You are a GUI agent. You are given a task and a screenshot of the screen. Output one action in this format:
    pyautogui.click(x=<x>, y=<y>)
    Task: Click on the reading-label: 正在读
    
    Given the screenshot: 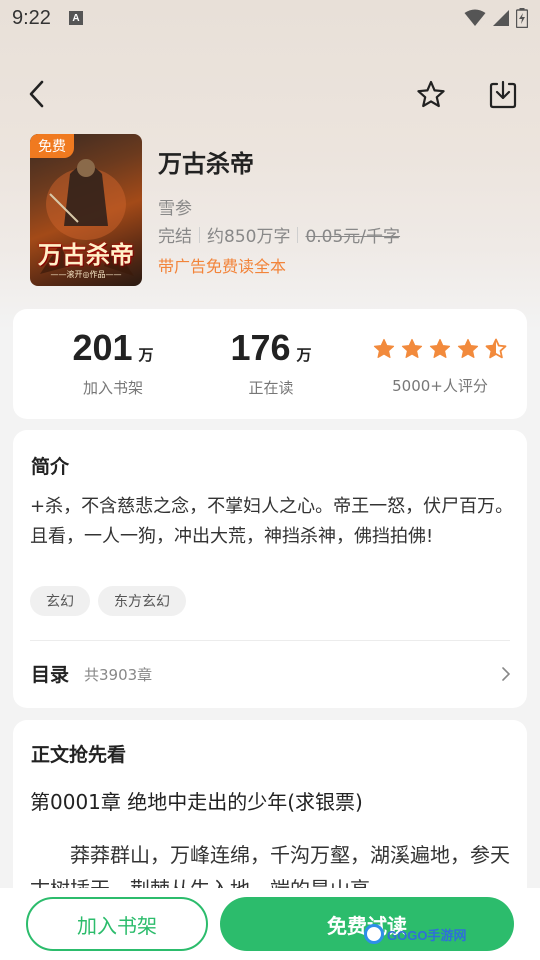 What is the action you would take?
    pyautogui.click(x=271, y=388)
    